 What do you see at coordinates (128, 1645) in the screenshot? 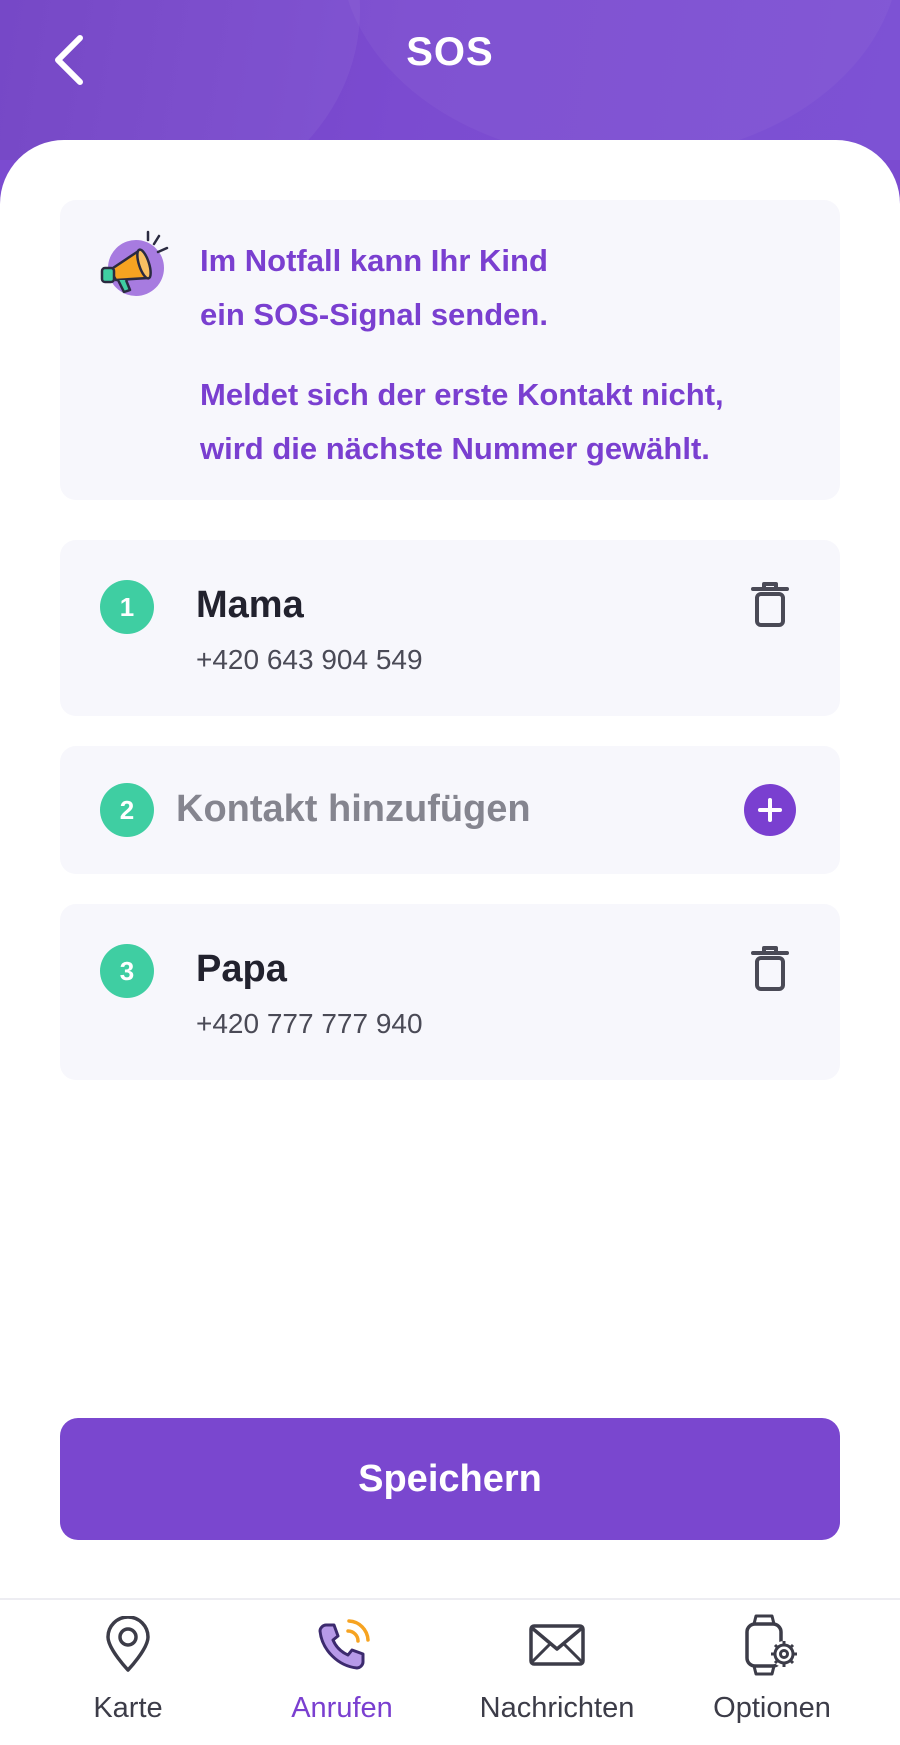
I see `map-pin-icon` at bounding box center [128, 1645].